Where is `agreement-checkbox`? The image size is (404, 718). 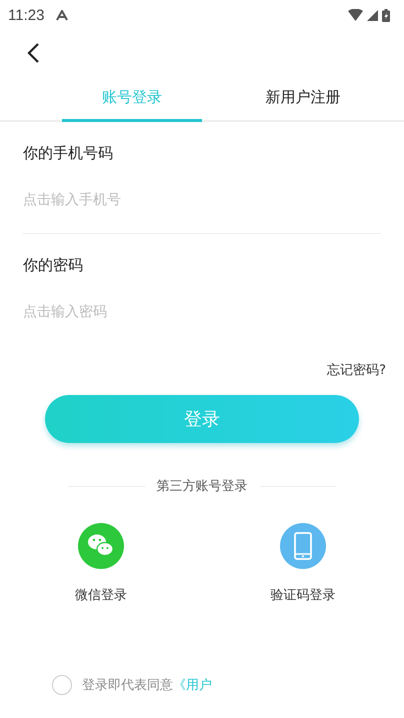 agreement-checkbox is located at coordinates (62, 685).